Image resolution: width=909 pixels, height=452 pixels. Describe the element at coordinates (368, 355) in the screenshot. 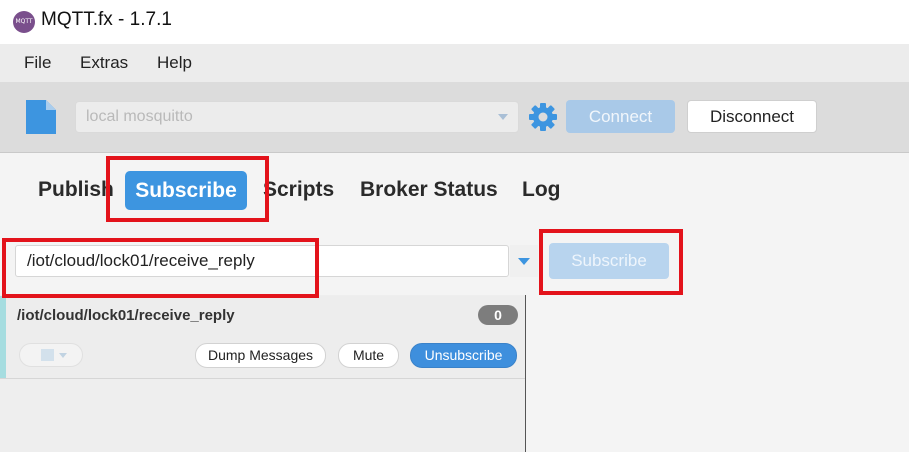

I see `mute-button: Mute` at that location.